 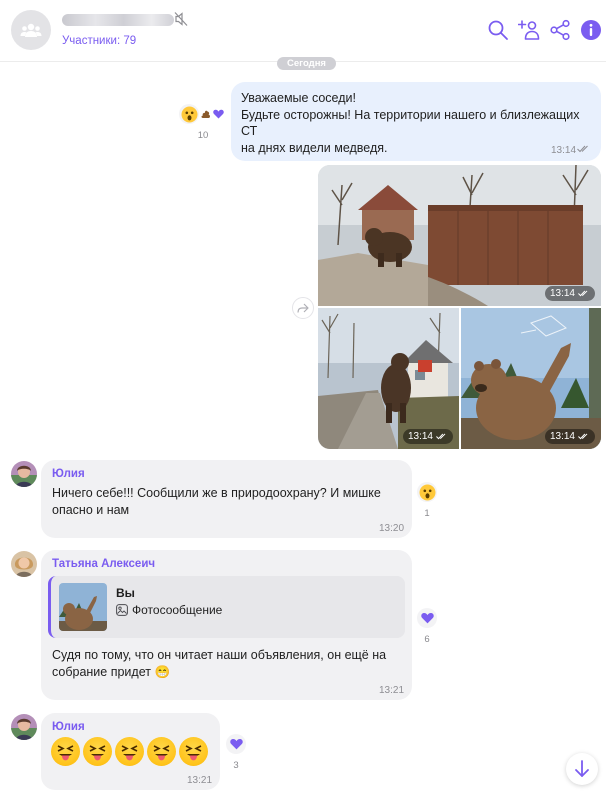 I want to click on arrow-down-icon, so click(x=582, y=768).